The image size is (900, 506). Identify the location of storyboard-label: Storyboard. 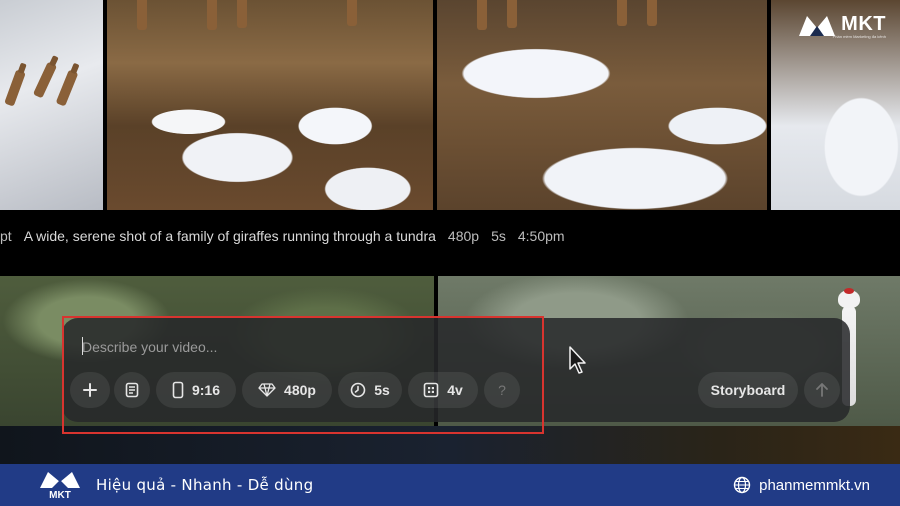
(748, 390).